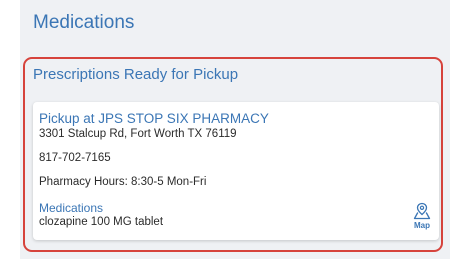  What do you see at coordinates (84, 22) in the screenshot?
I see `section-title: Medications` at bounding box center [84, 22].